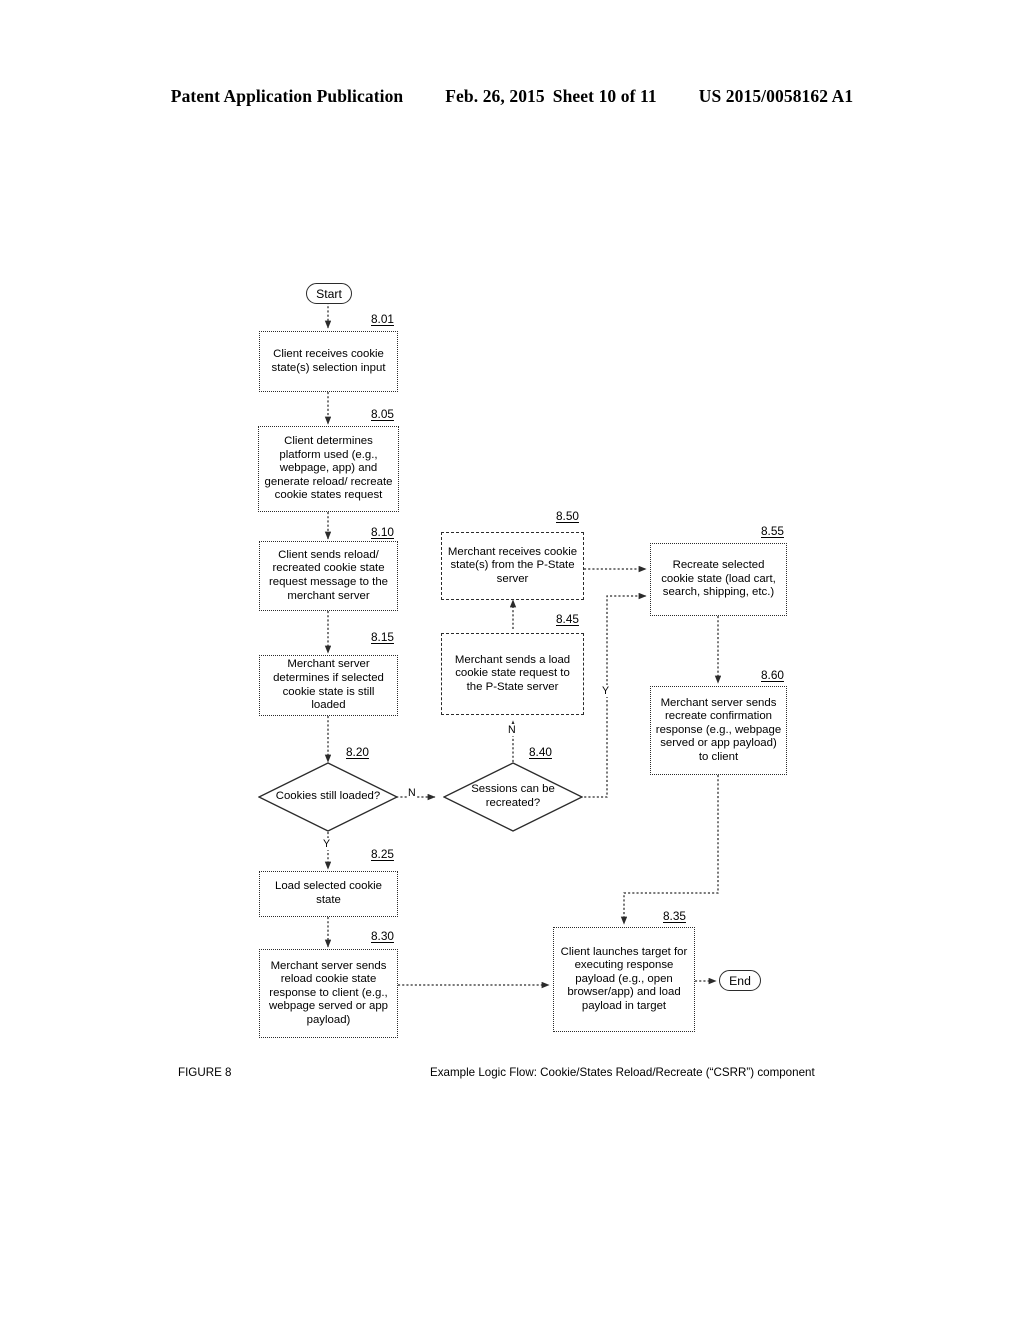 This screenshot has width=1024, height=1320. I want to click on decision-820-cookies-still-loaded: Cookies still loaded?, so click(328, 797).